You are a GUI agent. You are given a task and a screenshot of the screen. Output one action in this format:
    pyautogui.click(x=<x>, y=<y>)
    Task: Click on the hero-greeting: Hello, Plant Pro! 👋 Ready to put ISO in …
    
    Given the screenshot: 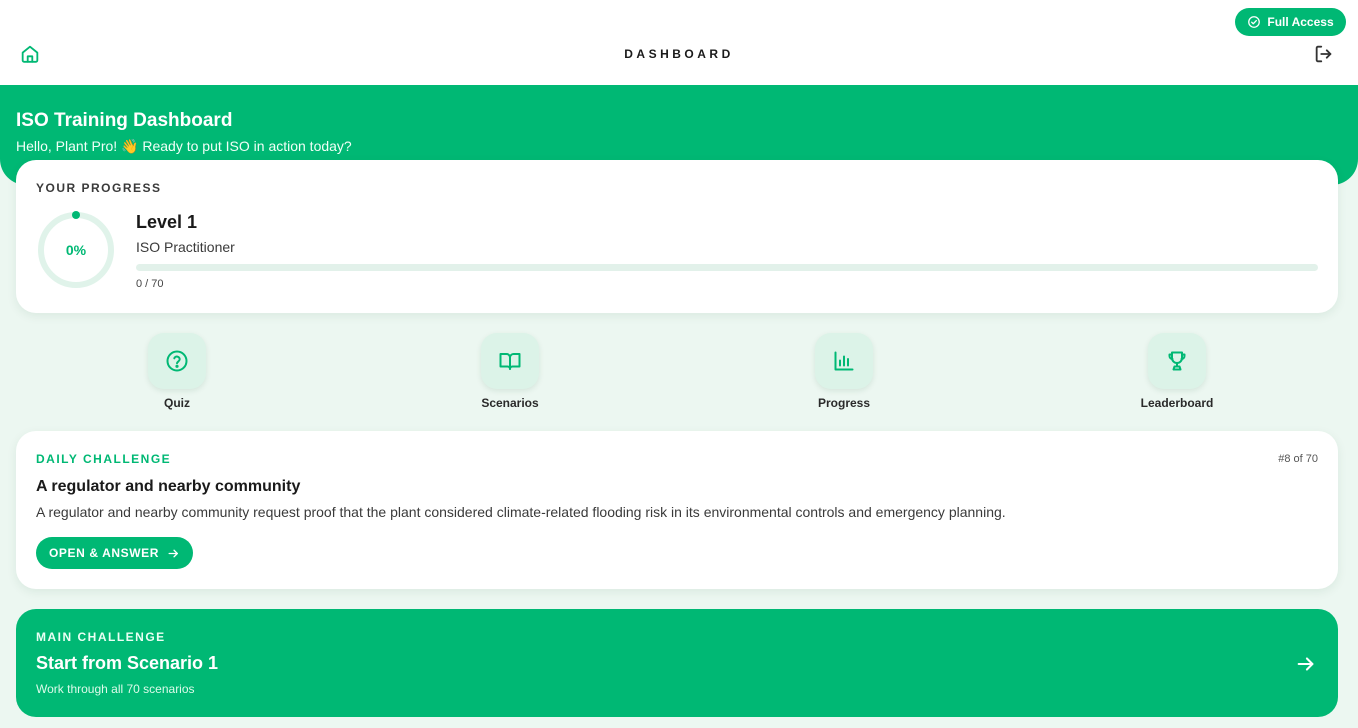 What is the action you would take?
    pyautogui.click(x=184, y=146)
    